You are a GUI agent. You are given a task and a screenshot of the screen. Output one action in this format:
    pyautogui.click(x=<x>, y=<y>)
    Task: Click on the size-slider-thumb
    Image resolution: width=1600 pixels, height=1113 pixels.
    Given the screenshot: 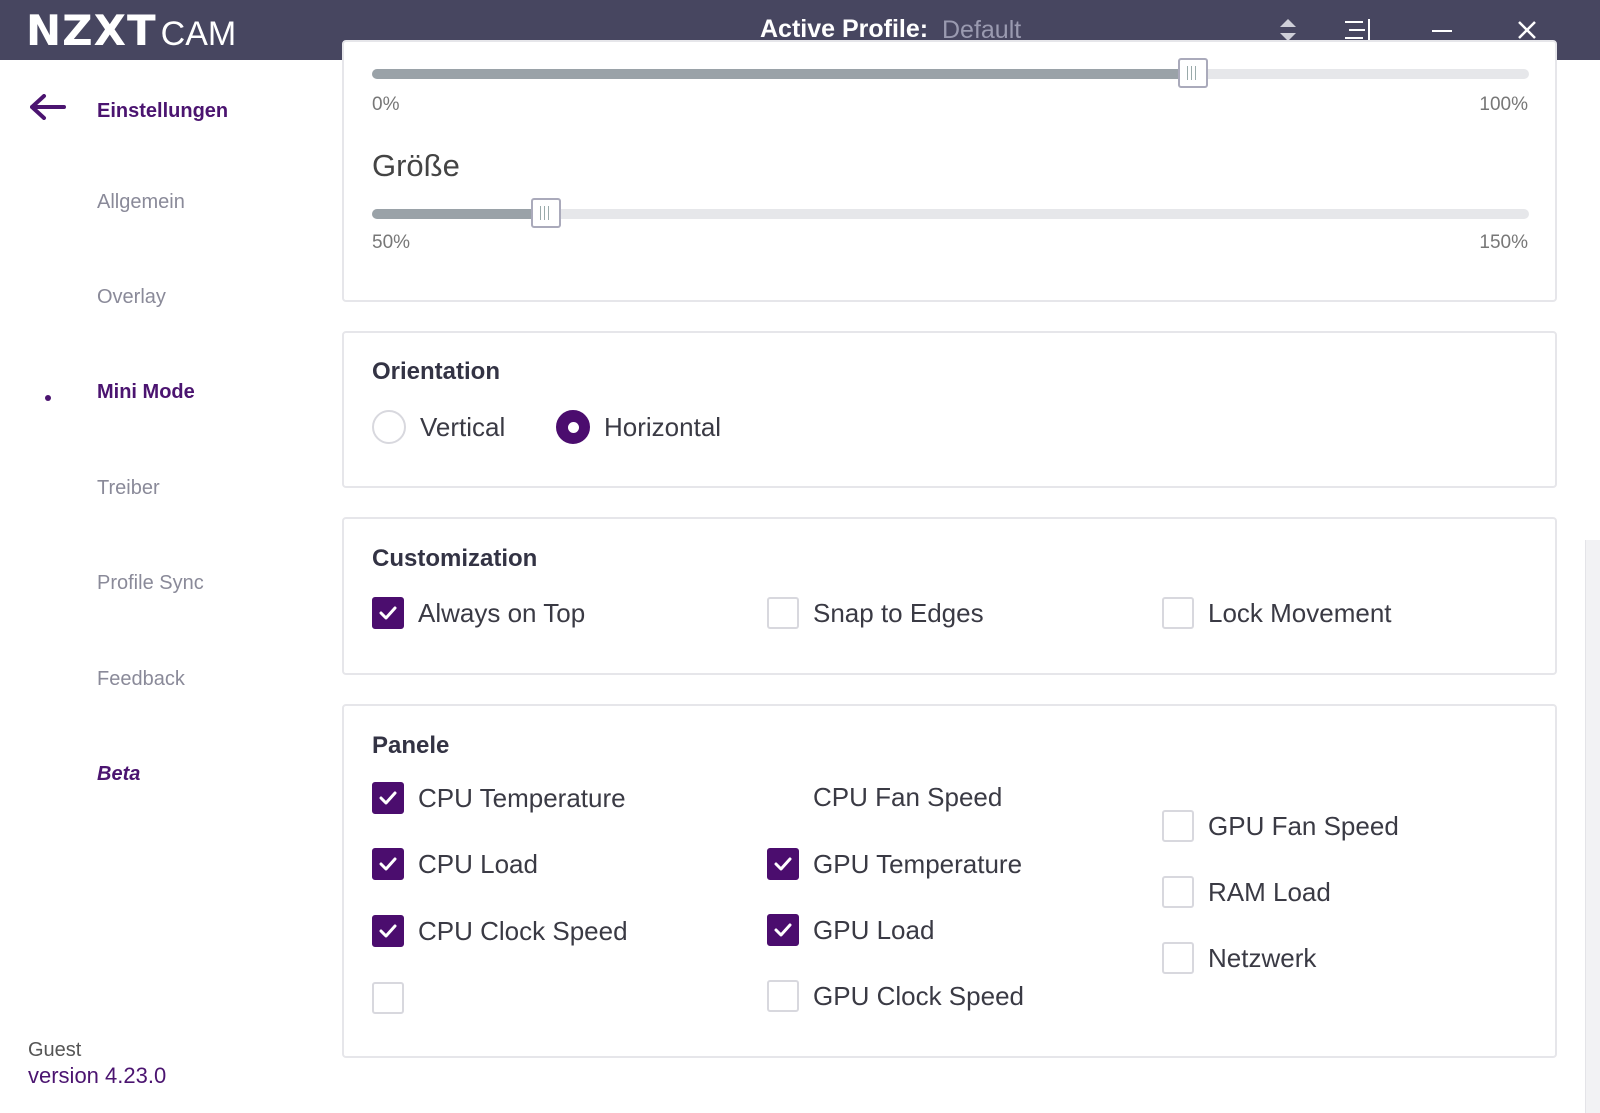 What is the action you would take?
    pyautogui.click(x=545, y=213)
    